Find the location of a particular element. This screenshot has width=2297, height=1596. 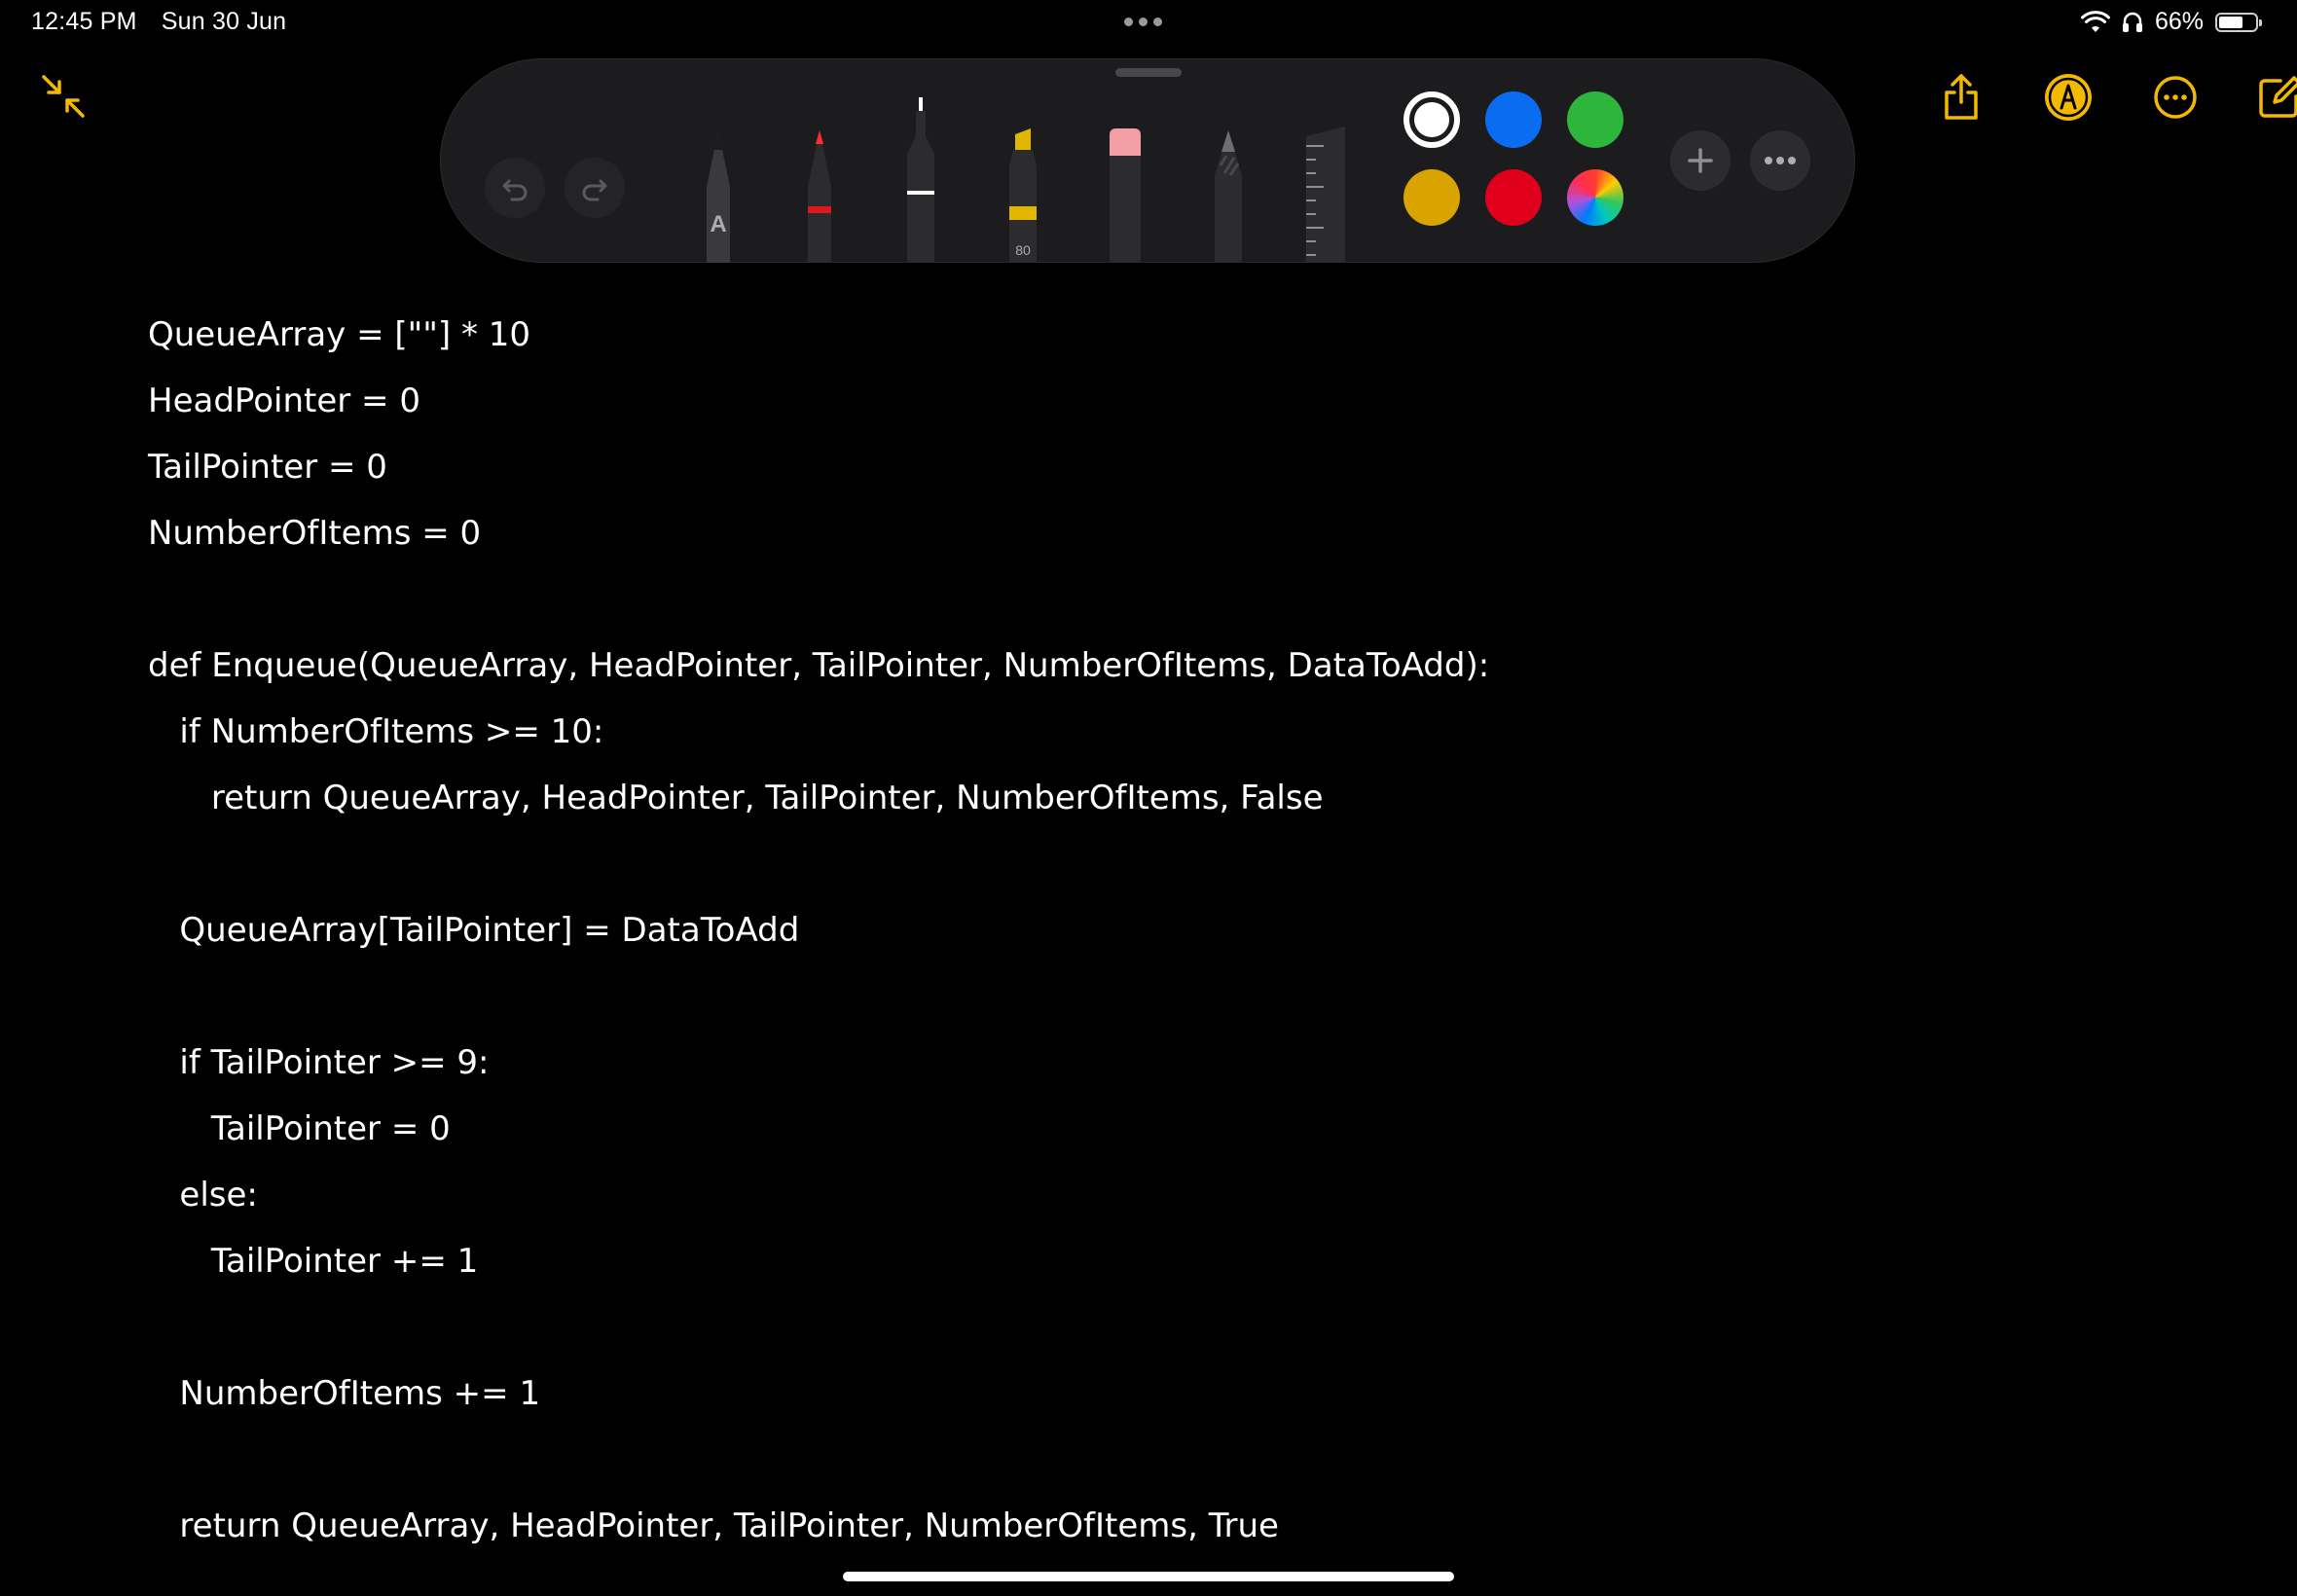

headphones-icon is located at coordinates (2132, 22).